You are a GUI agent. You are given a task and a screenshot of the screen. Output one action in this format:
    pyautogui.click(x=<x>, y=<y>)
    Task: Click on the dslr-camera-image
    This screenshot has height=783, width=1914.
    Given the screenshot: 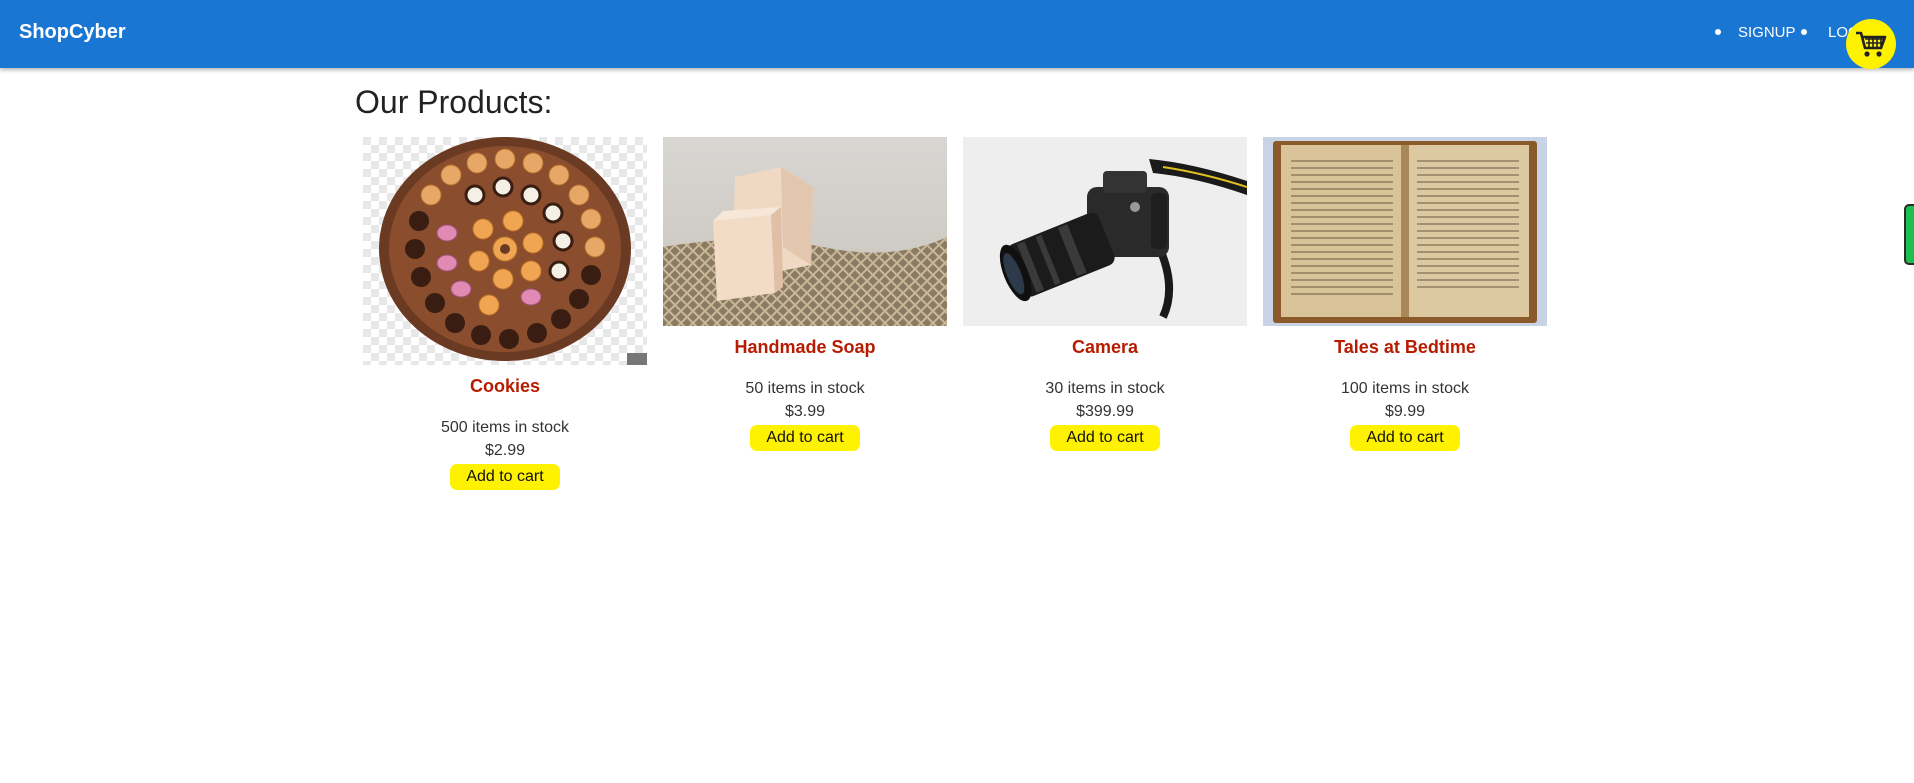 What is the action you would take?
    pyautogui.click(x=1105, y=231)
    